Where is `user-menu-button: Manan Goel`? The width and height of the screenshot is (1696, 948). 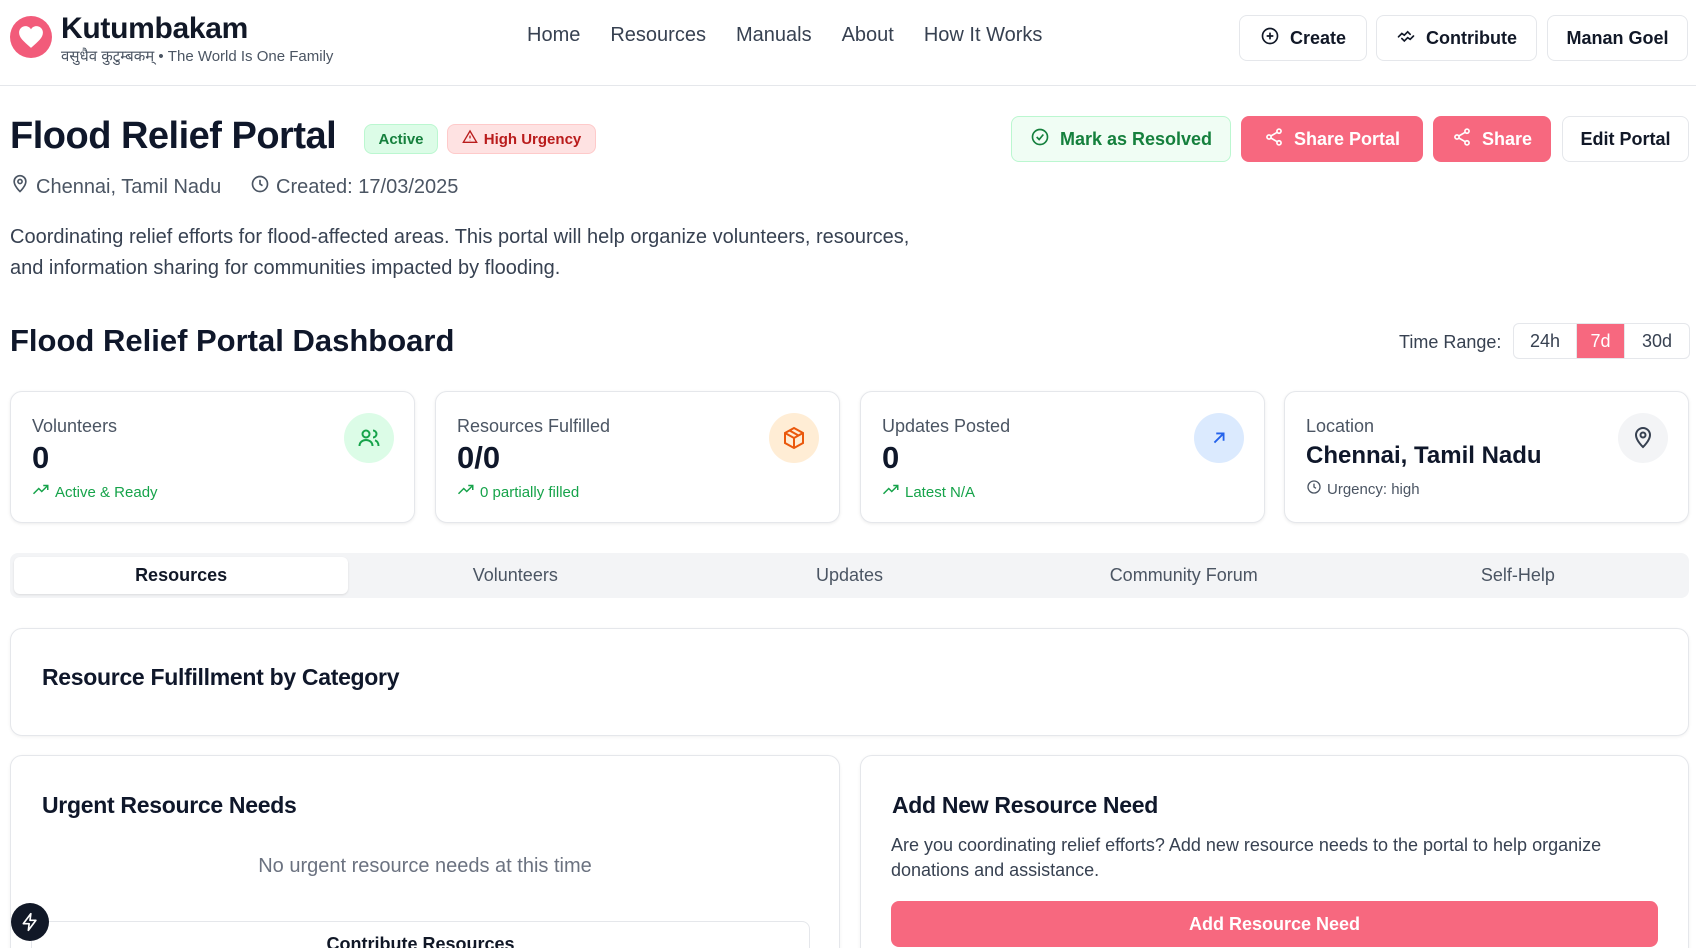
user-menu-button: Manan Goel is located at coordinates (1617, 38).